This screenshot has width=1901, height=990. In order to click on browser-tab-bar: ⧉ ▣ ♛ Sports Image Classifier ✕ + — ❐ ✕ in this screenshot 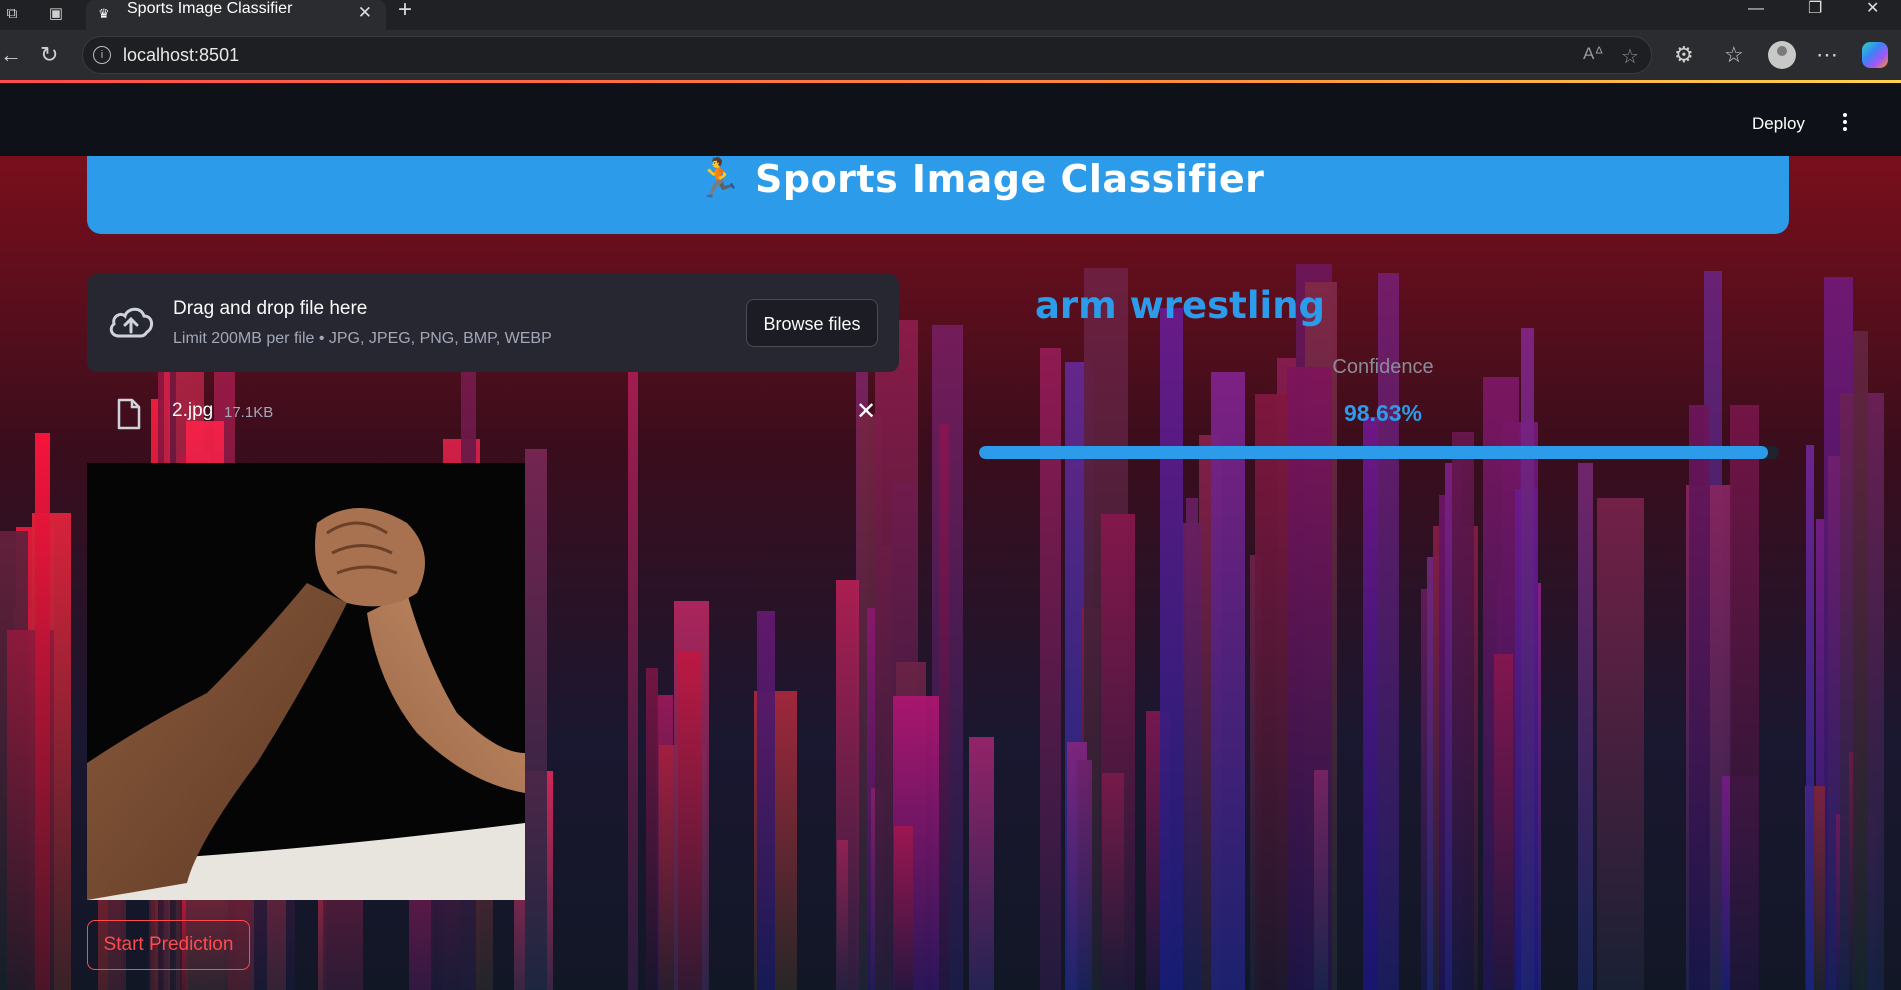, I will do `click(950, 15)`.